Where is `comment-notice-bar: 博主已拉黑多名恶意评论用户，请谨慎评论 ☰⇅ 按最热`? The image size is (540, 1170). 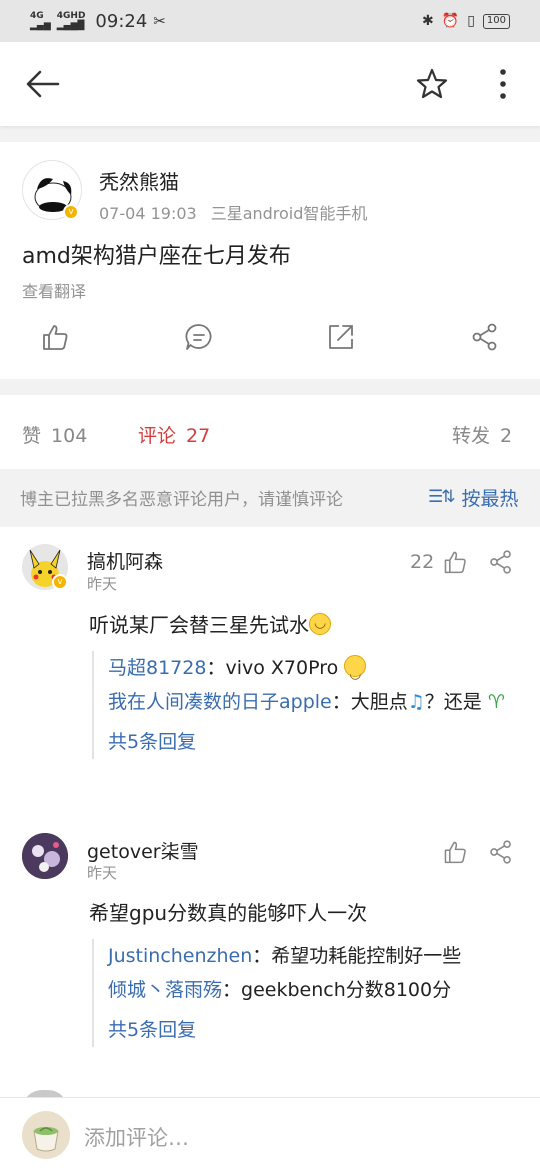
comment-notice-bar: 博主已拉黑多名恶意评论用户，请谨慎评论 ☰⇅ 按最热 is located at coordinates (270, 498).